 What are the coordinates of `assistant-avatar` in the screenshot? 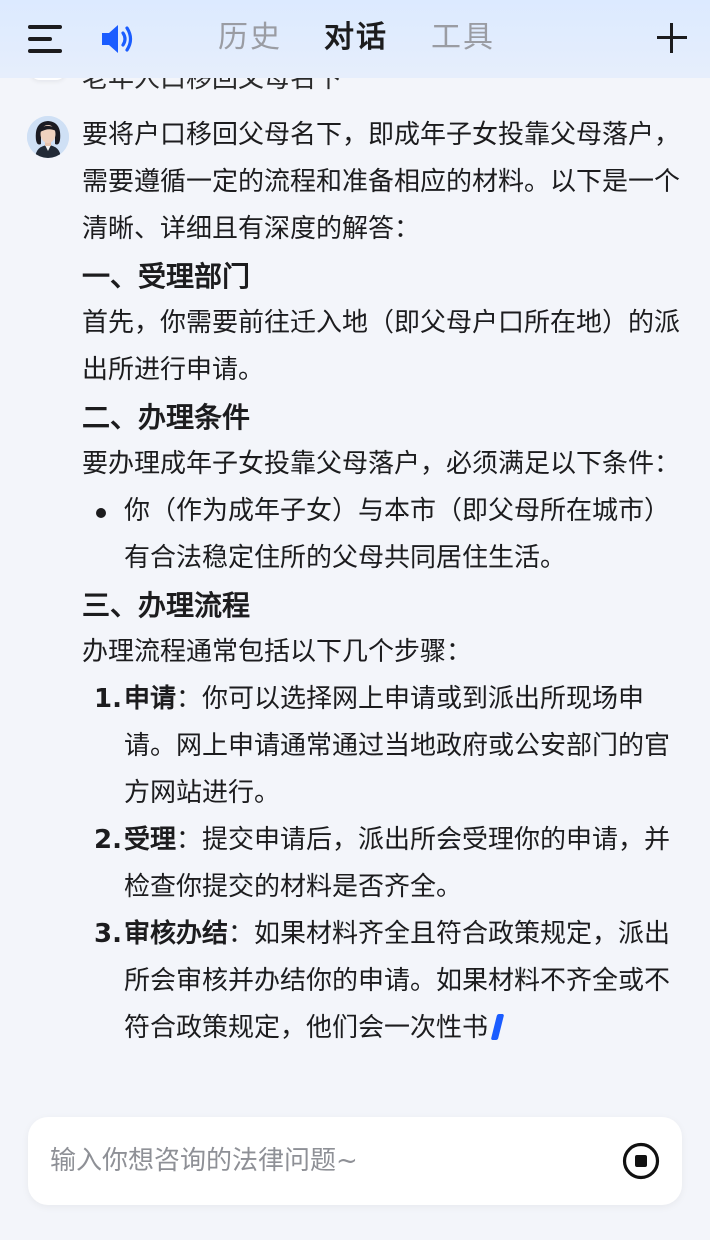 It's located at (48, 137).